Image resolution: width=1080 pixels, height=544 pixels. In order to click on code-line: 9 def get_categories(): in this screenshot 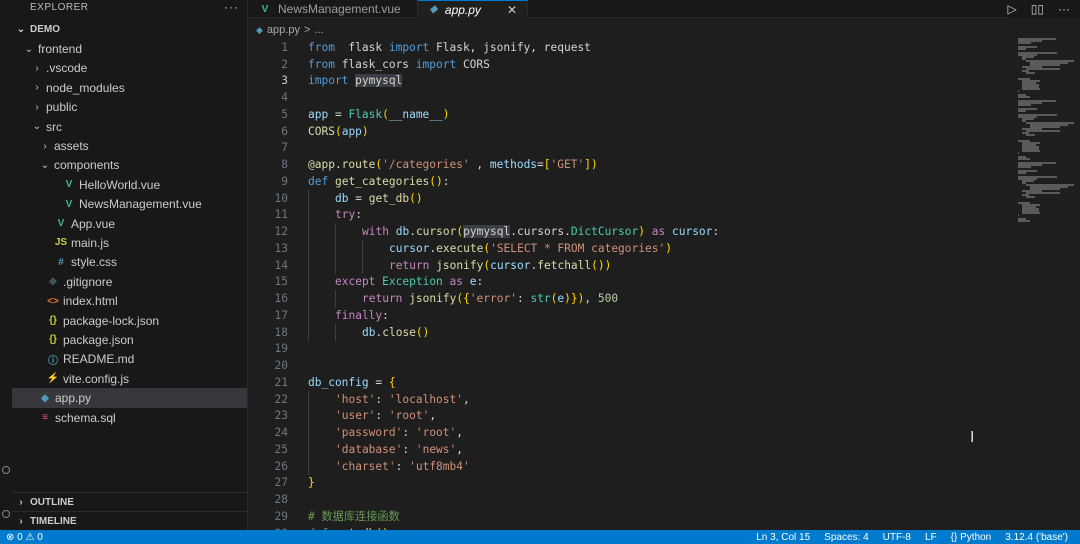, I will do `click(628, 181)`.